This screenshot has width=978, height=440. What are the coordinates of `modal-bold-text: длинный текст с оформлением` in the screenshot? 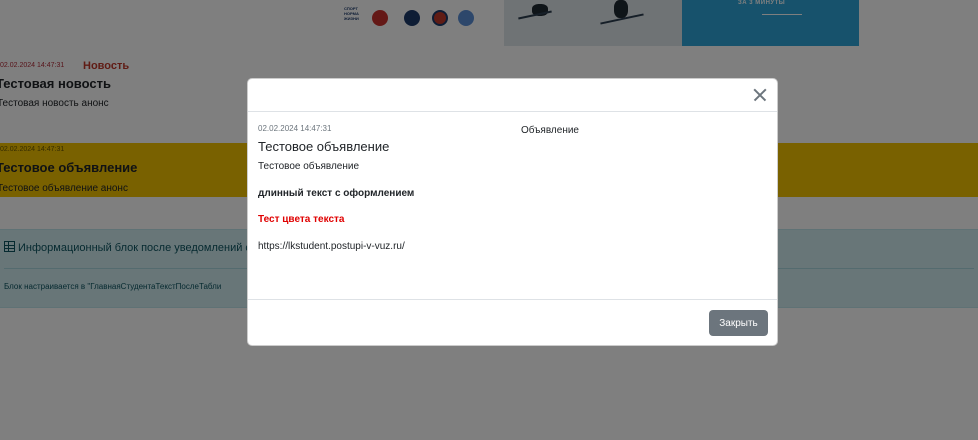 It's located at (336, 193).